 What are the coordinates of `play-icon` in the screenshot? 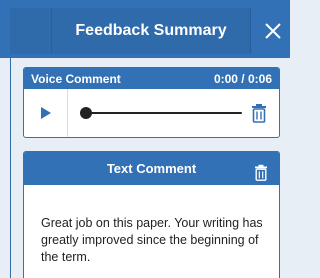 It's located at (45, 113).